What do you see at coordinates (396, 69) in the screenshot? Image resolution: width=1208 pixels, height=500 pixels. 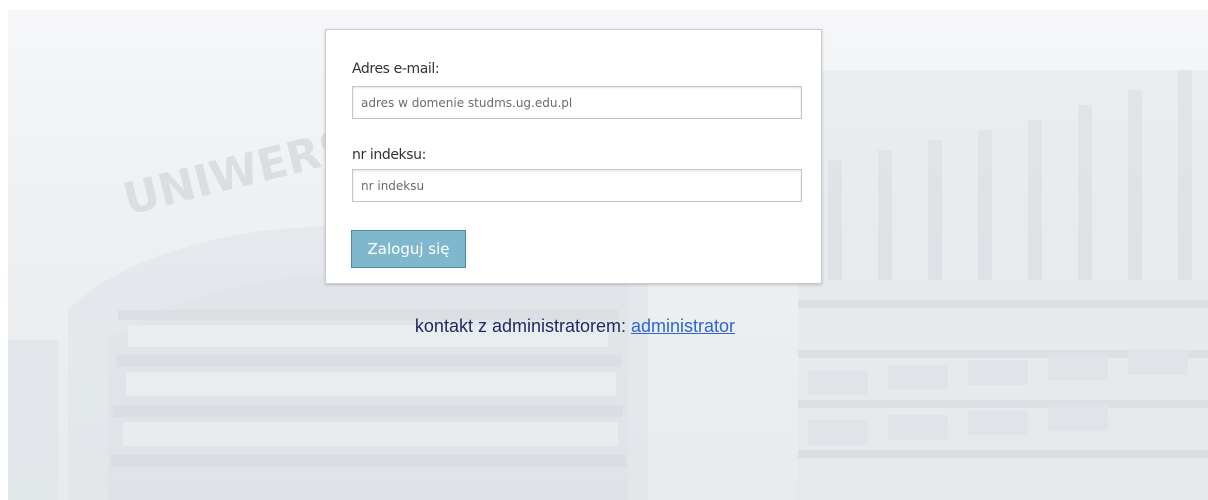 I see `email-label: Adres e-mail:` at bounding box center [396, 69].